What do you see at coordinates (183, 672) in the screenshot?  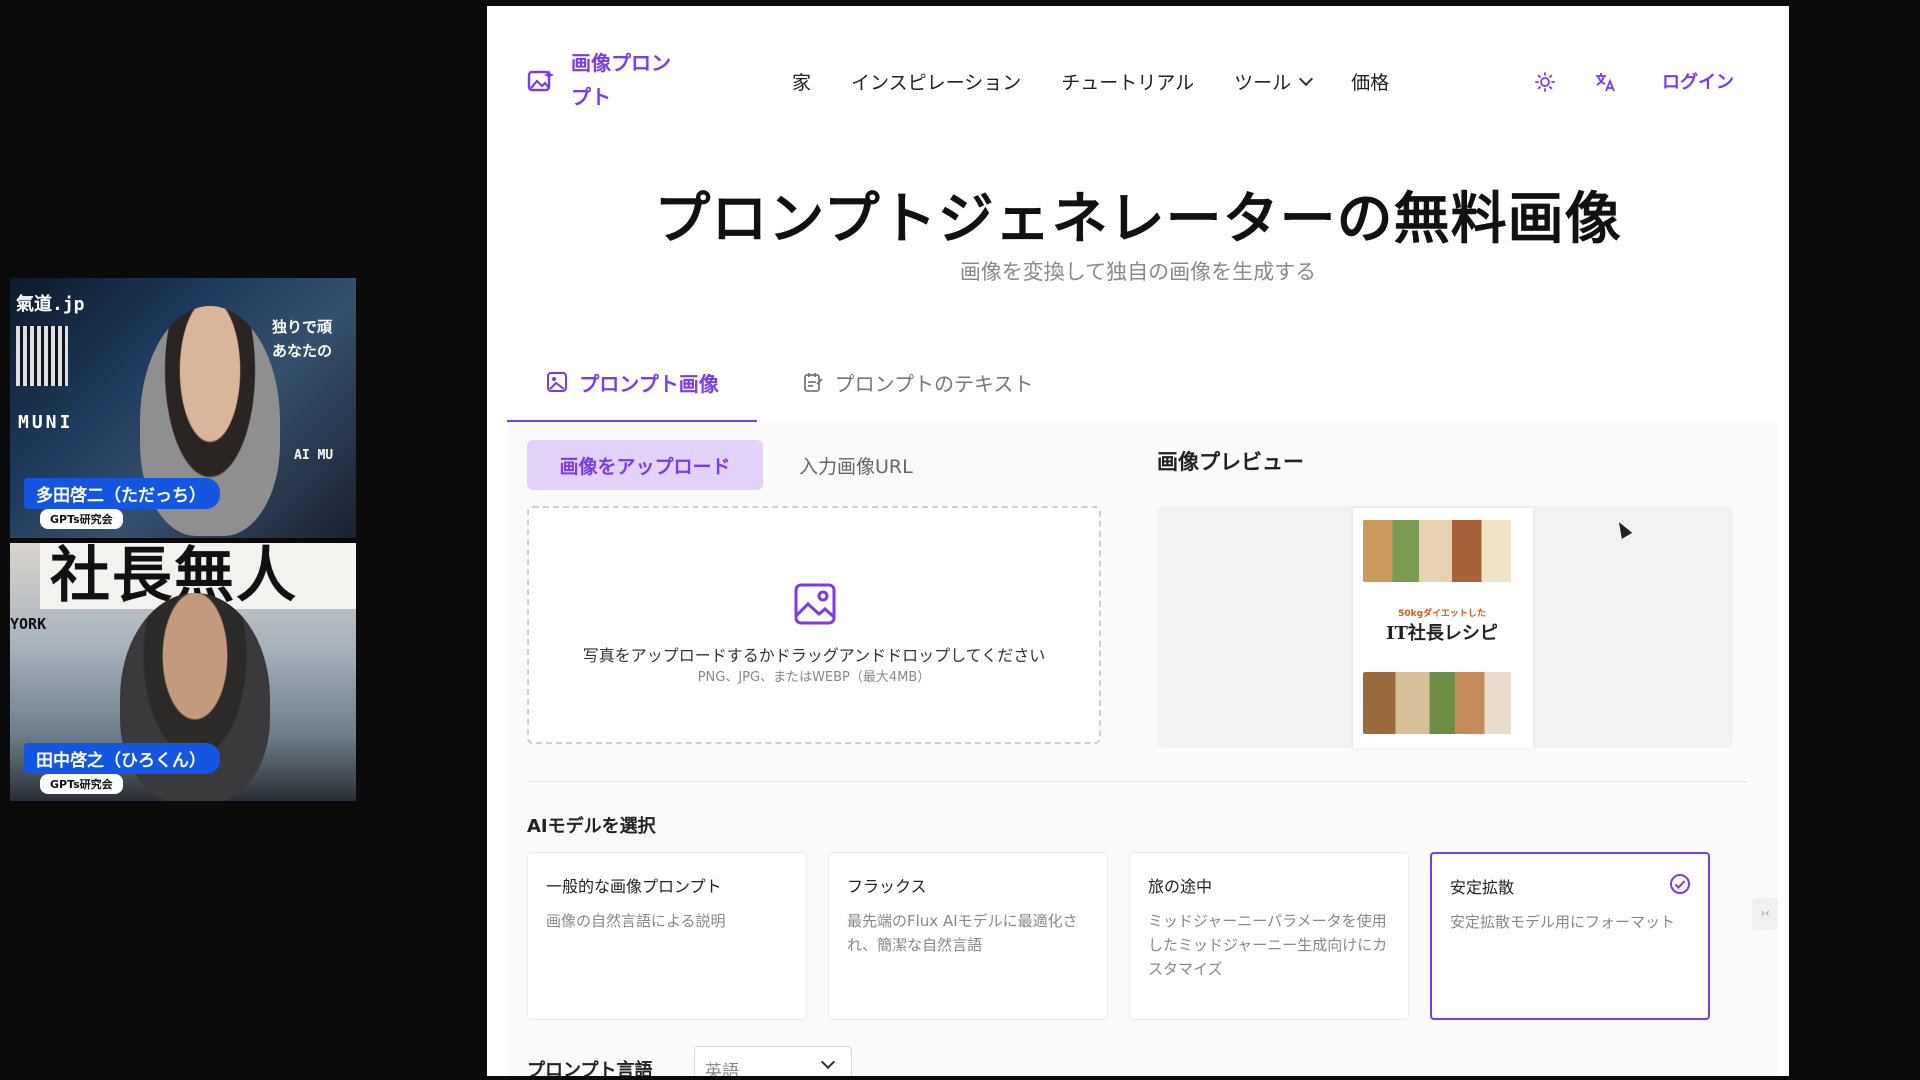 I see `video-tile-2: 社長無人 YORK 田中啓之（ひろくん） GPTs研究会` at bounding box center [183, 672].